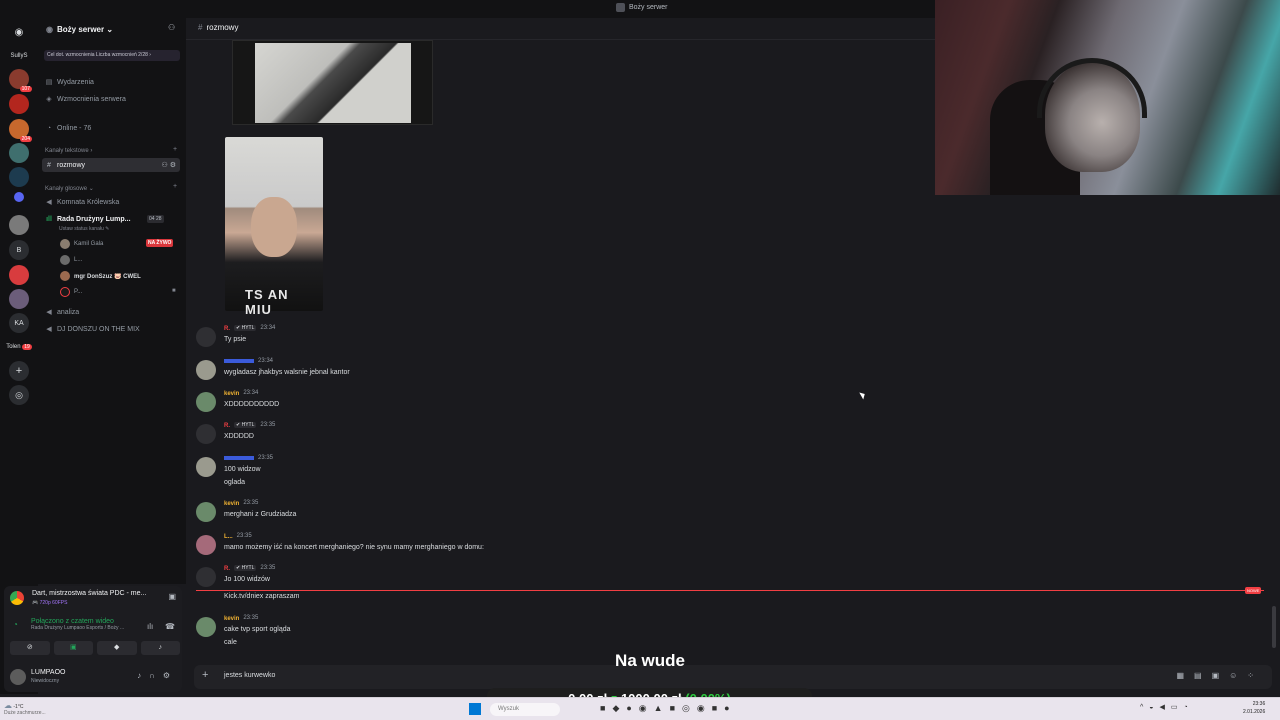 This screenshot has height=720, width=1280. I want to click on apps-icon: ⁘, so click(1255, 675).